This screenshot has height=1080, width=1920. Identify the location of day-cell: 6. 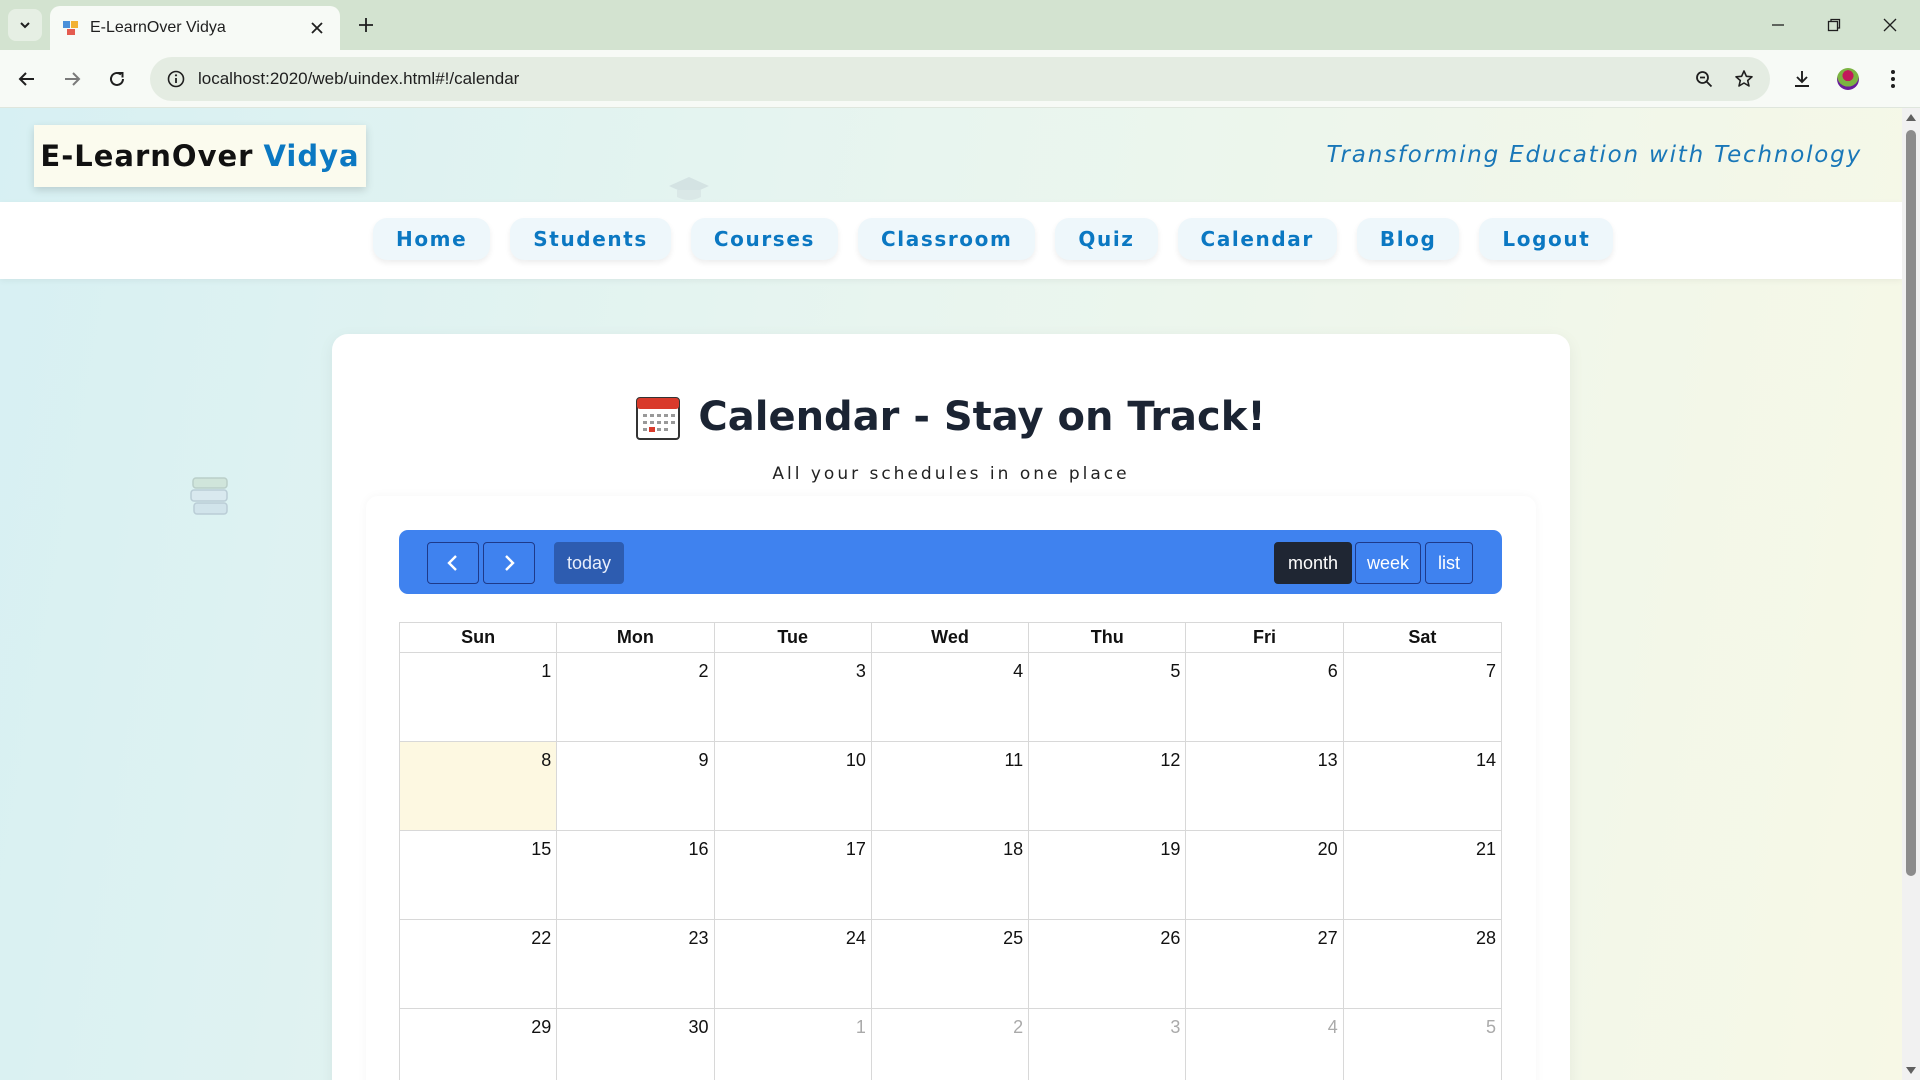
(1265, 697).